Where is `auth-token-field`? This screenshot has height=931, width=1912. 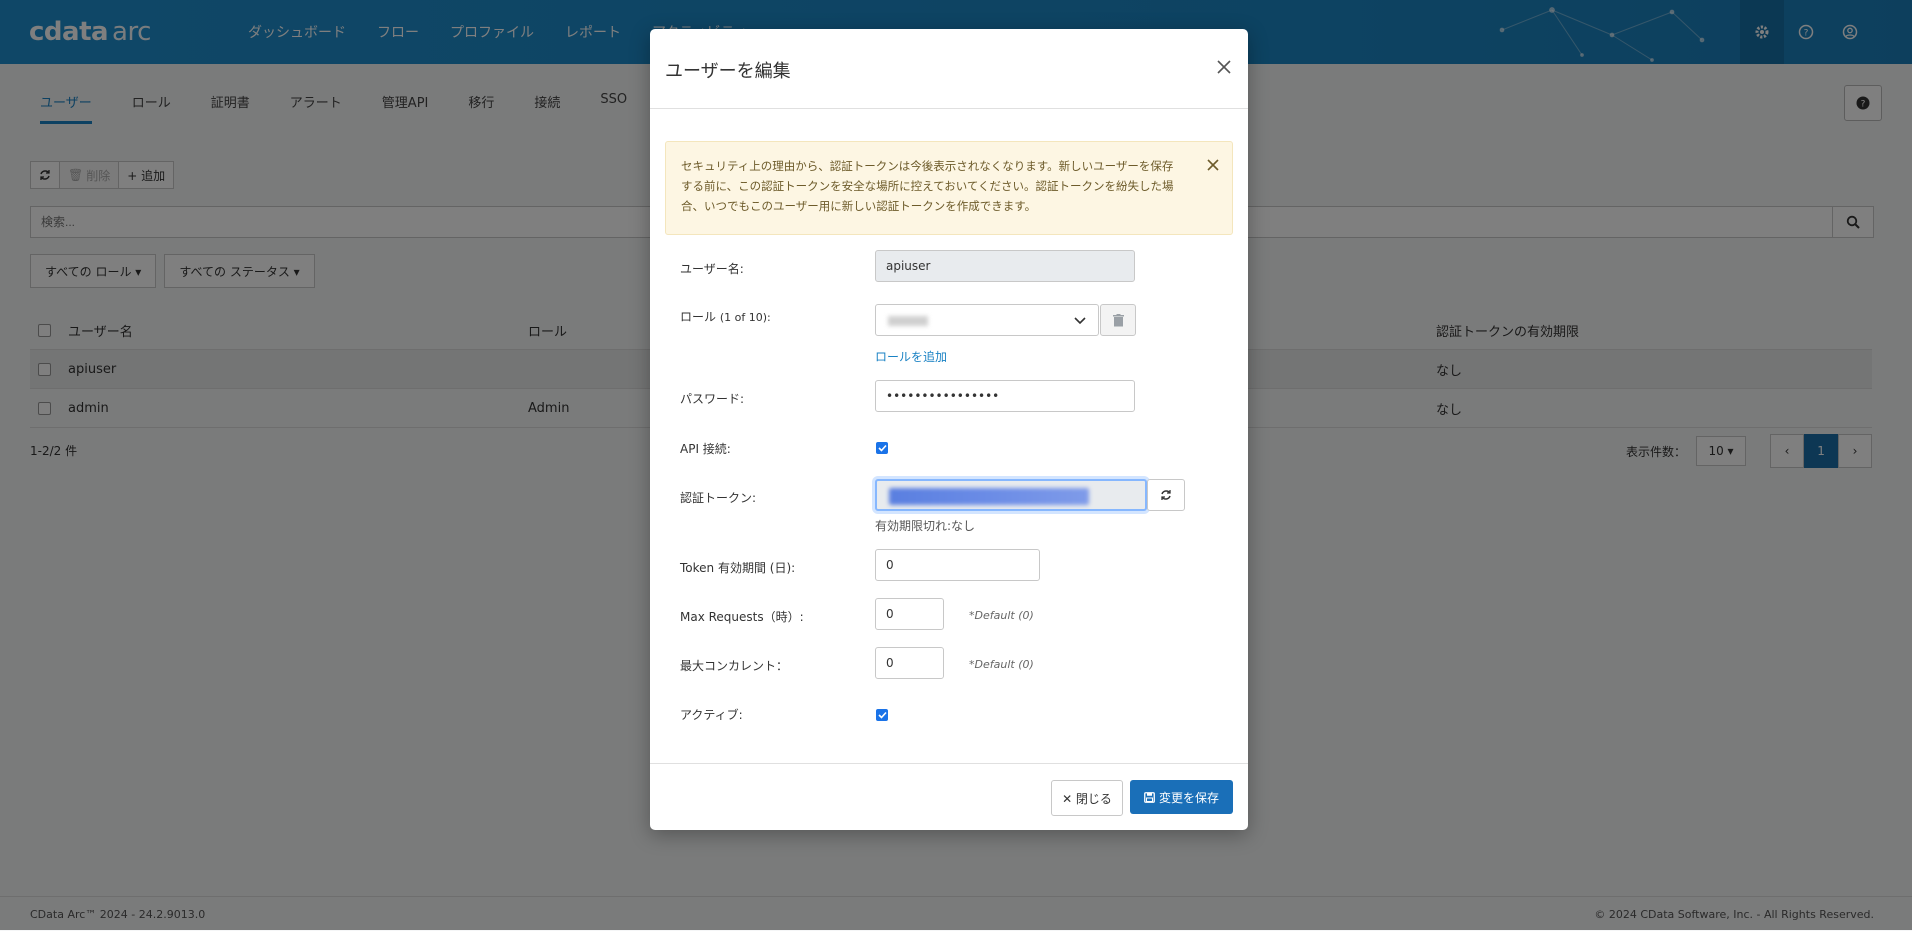
auth-token-field is located at coordinates (1011, 495).